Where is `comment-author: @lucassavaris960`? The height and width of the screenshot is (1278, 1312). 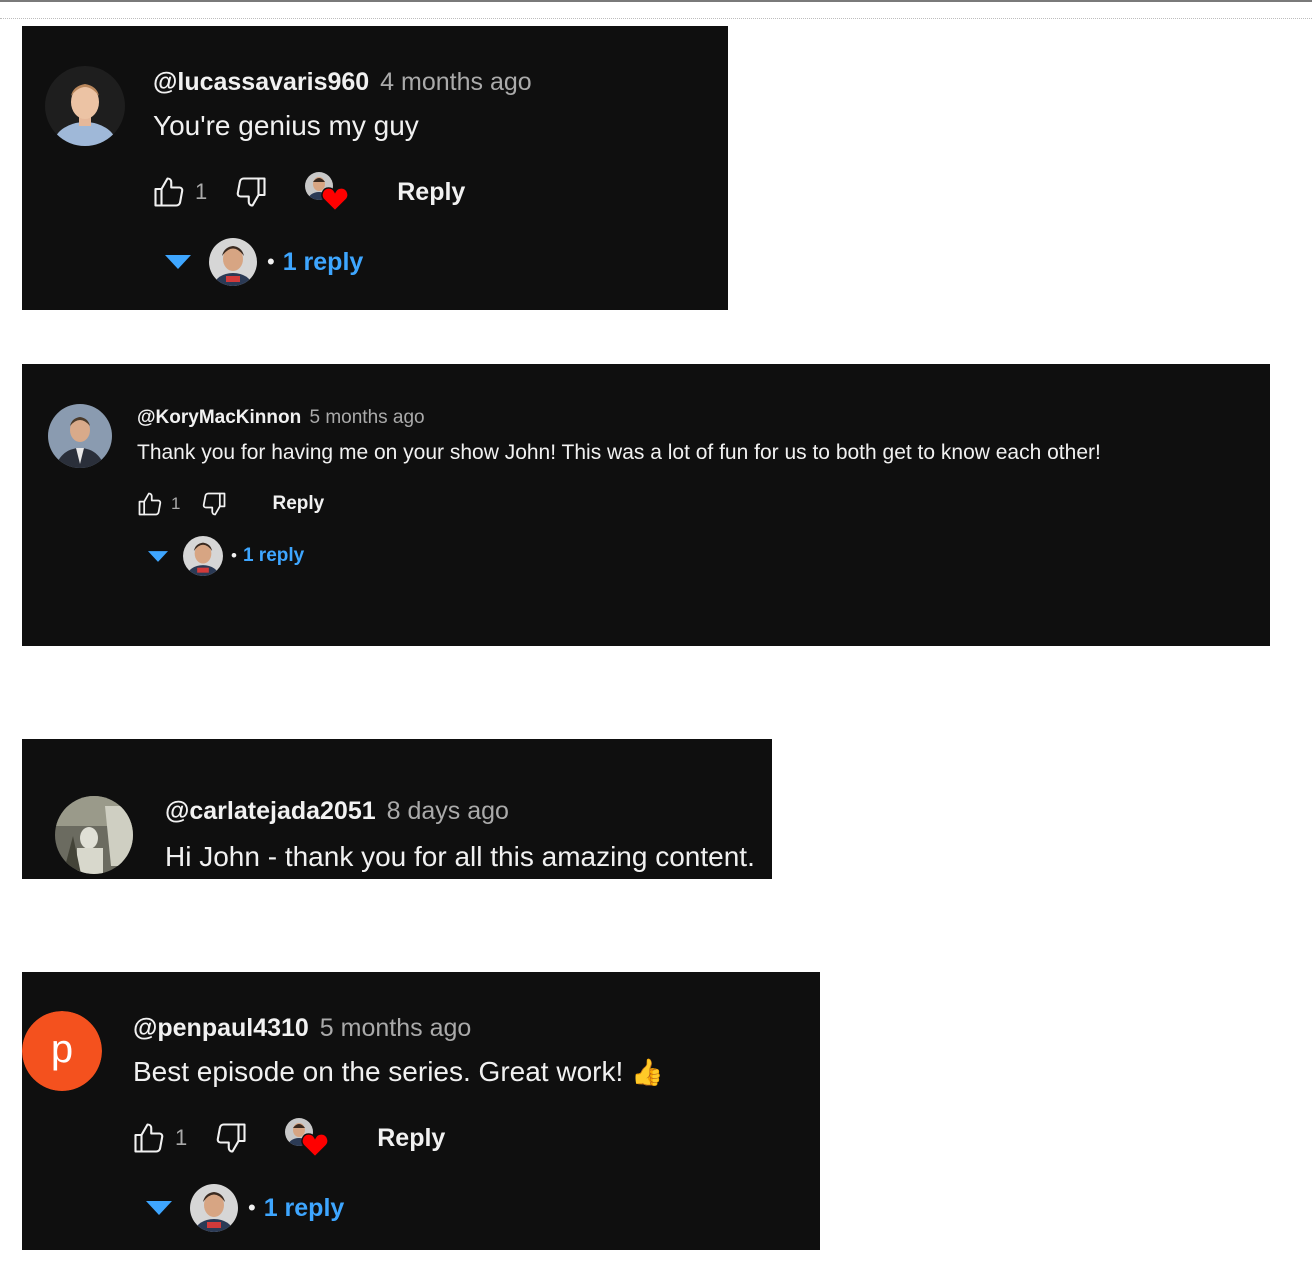 comment-author: @lucassavaris960 is located at coordinates (261, 82).